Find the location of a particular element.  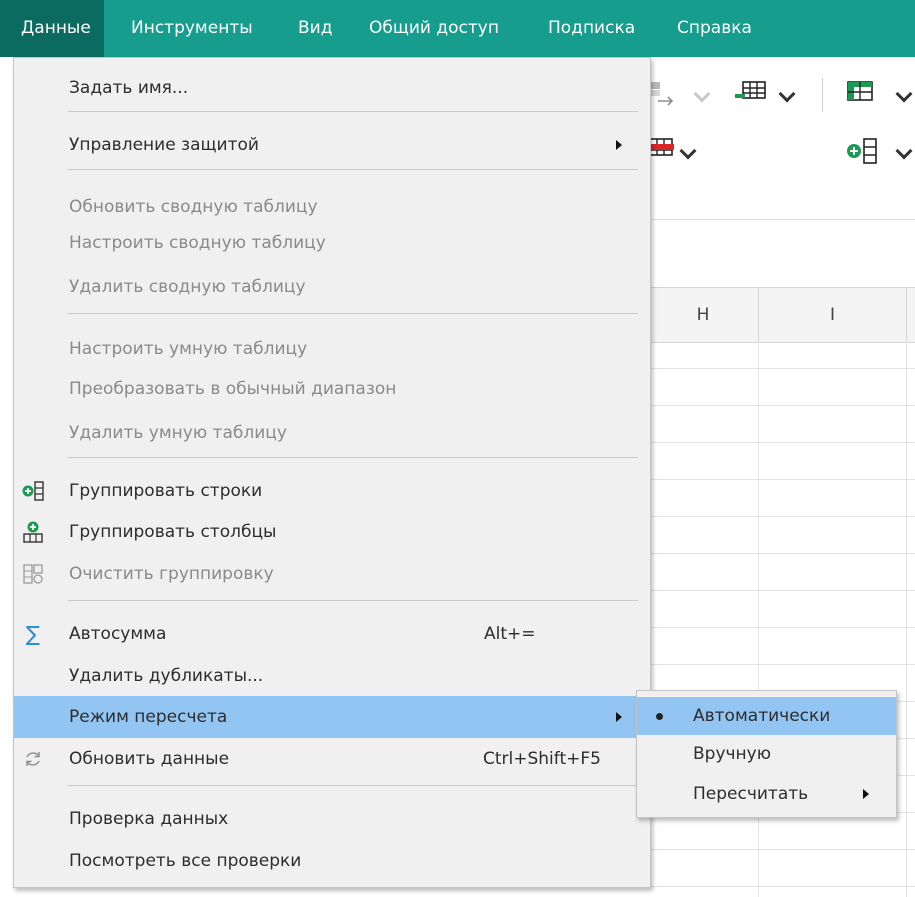

menu-item-label: Проверка данных is located at coordinates (149, 819).